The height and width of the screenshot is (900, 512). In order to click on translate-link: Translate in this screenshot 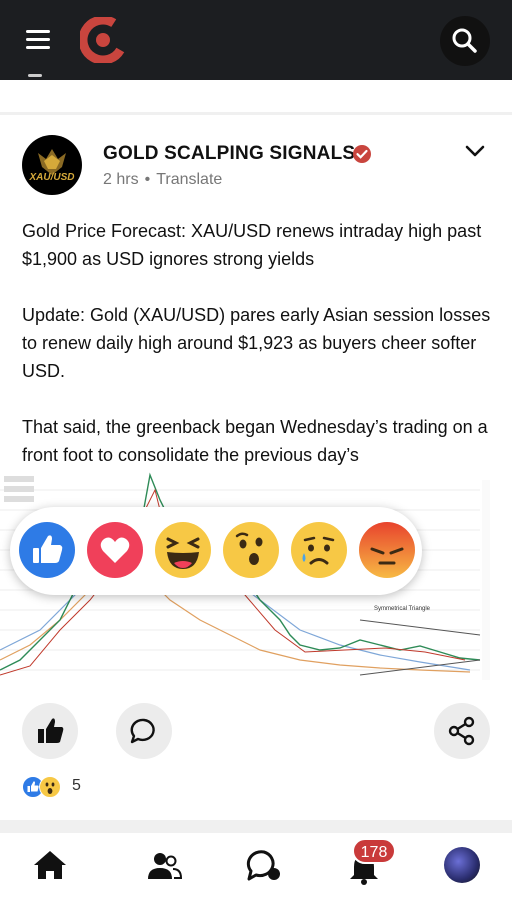, I will do `click(189, 179)`.